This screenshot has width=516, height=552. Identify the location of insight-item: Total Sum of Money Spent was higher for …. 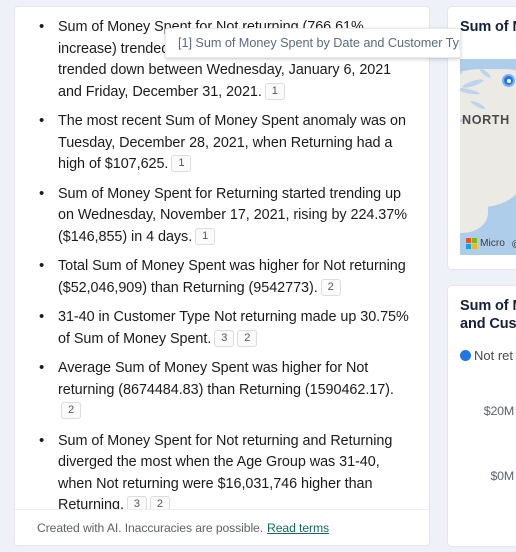
(221, 277).